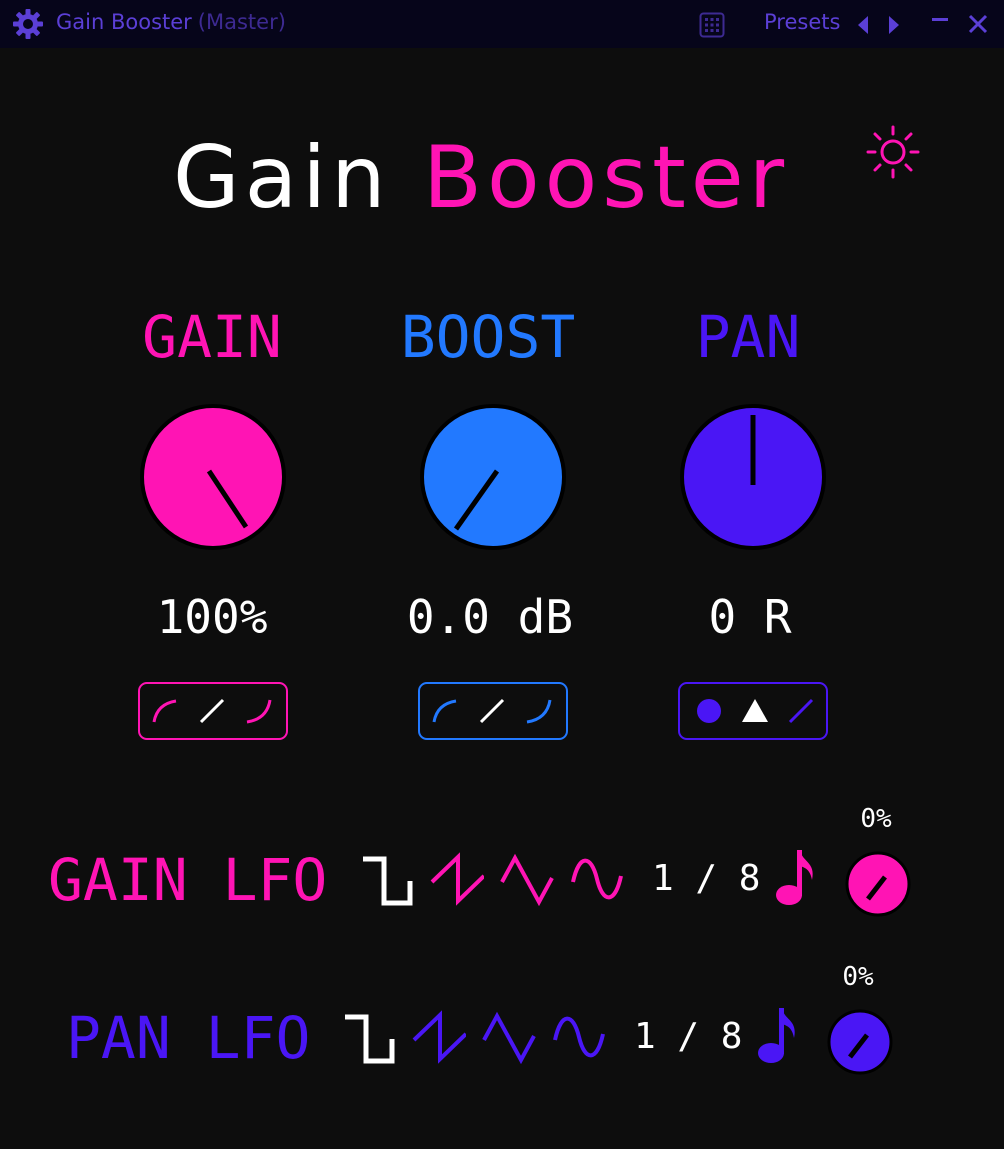 This screenshot has height=1149, width=1004. Describe the element at coordinates (748, 337) in the screenshot. I see `pan-label: PAN` at that location.